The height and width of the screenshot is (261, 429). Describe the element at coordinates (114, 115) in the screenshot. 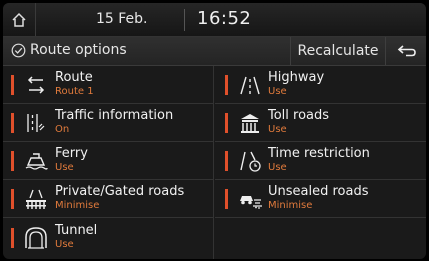

I see `option-label: Traffic information` at that location.